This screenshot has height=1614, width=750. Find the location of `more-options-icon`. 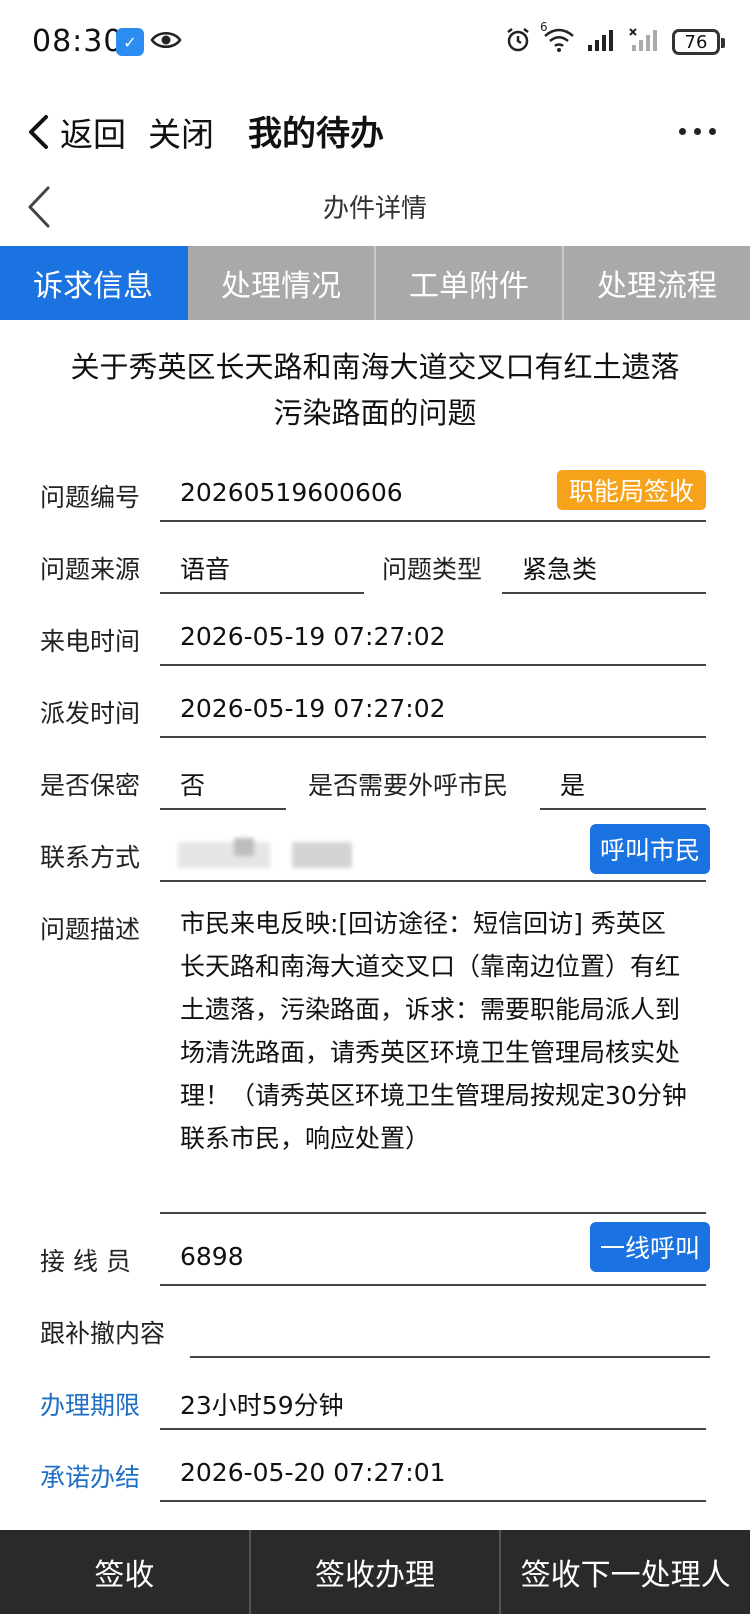

more-options-icon is located at coordinates (697, 131).